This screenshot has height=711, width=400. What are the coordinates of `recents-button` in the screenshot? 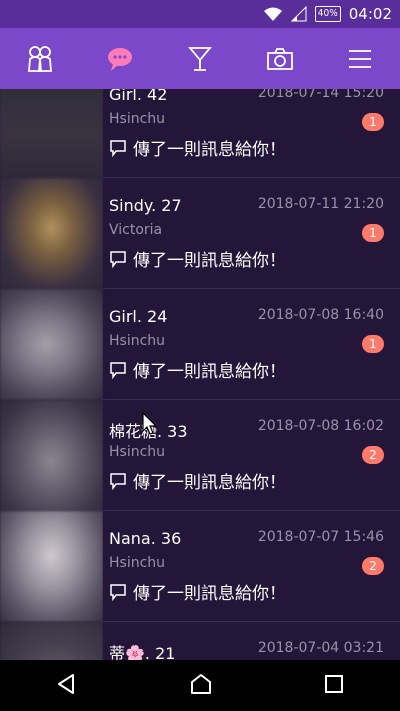 It's located at (334, 686).